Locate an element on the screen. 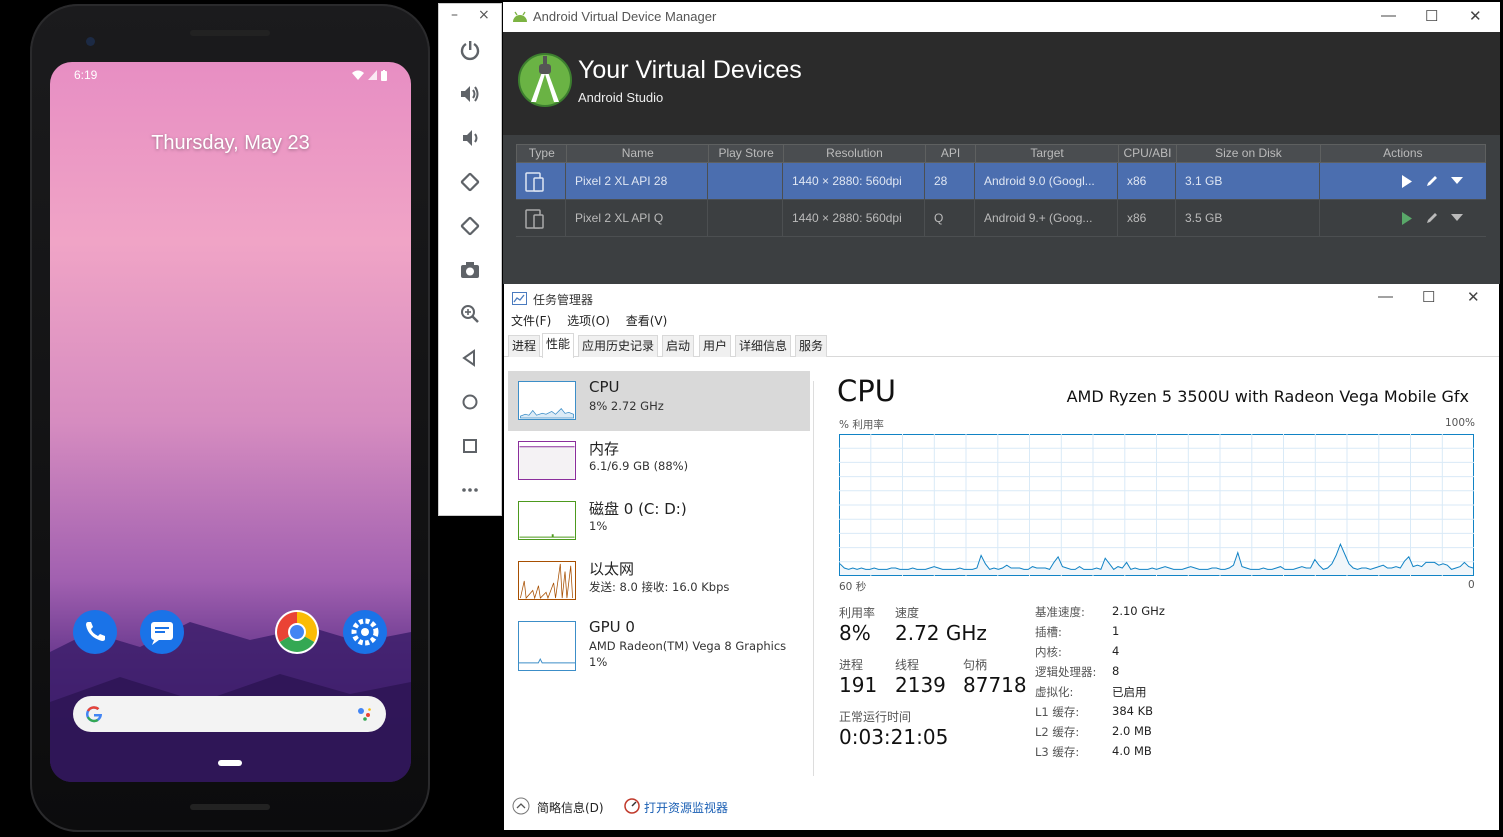  tab-app-history: 应用历史记录 is located at coordinates (618, 346).